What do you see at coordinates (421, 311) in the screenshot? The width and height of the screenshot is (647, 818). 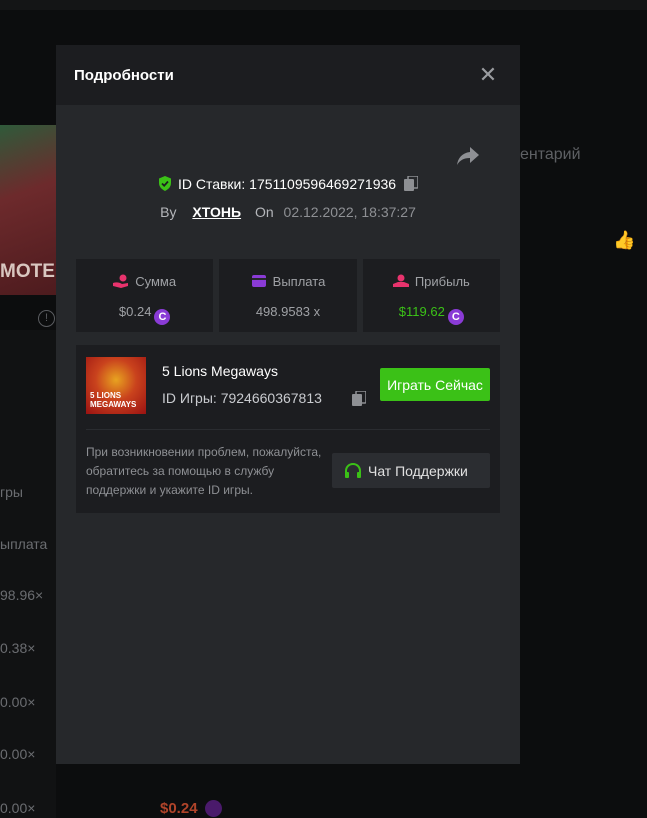 I see `stat-profit-value: $119.62` at bounding box center [421, 311].